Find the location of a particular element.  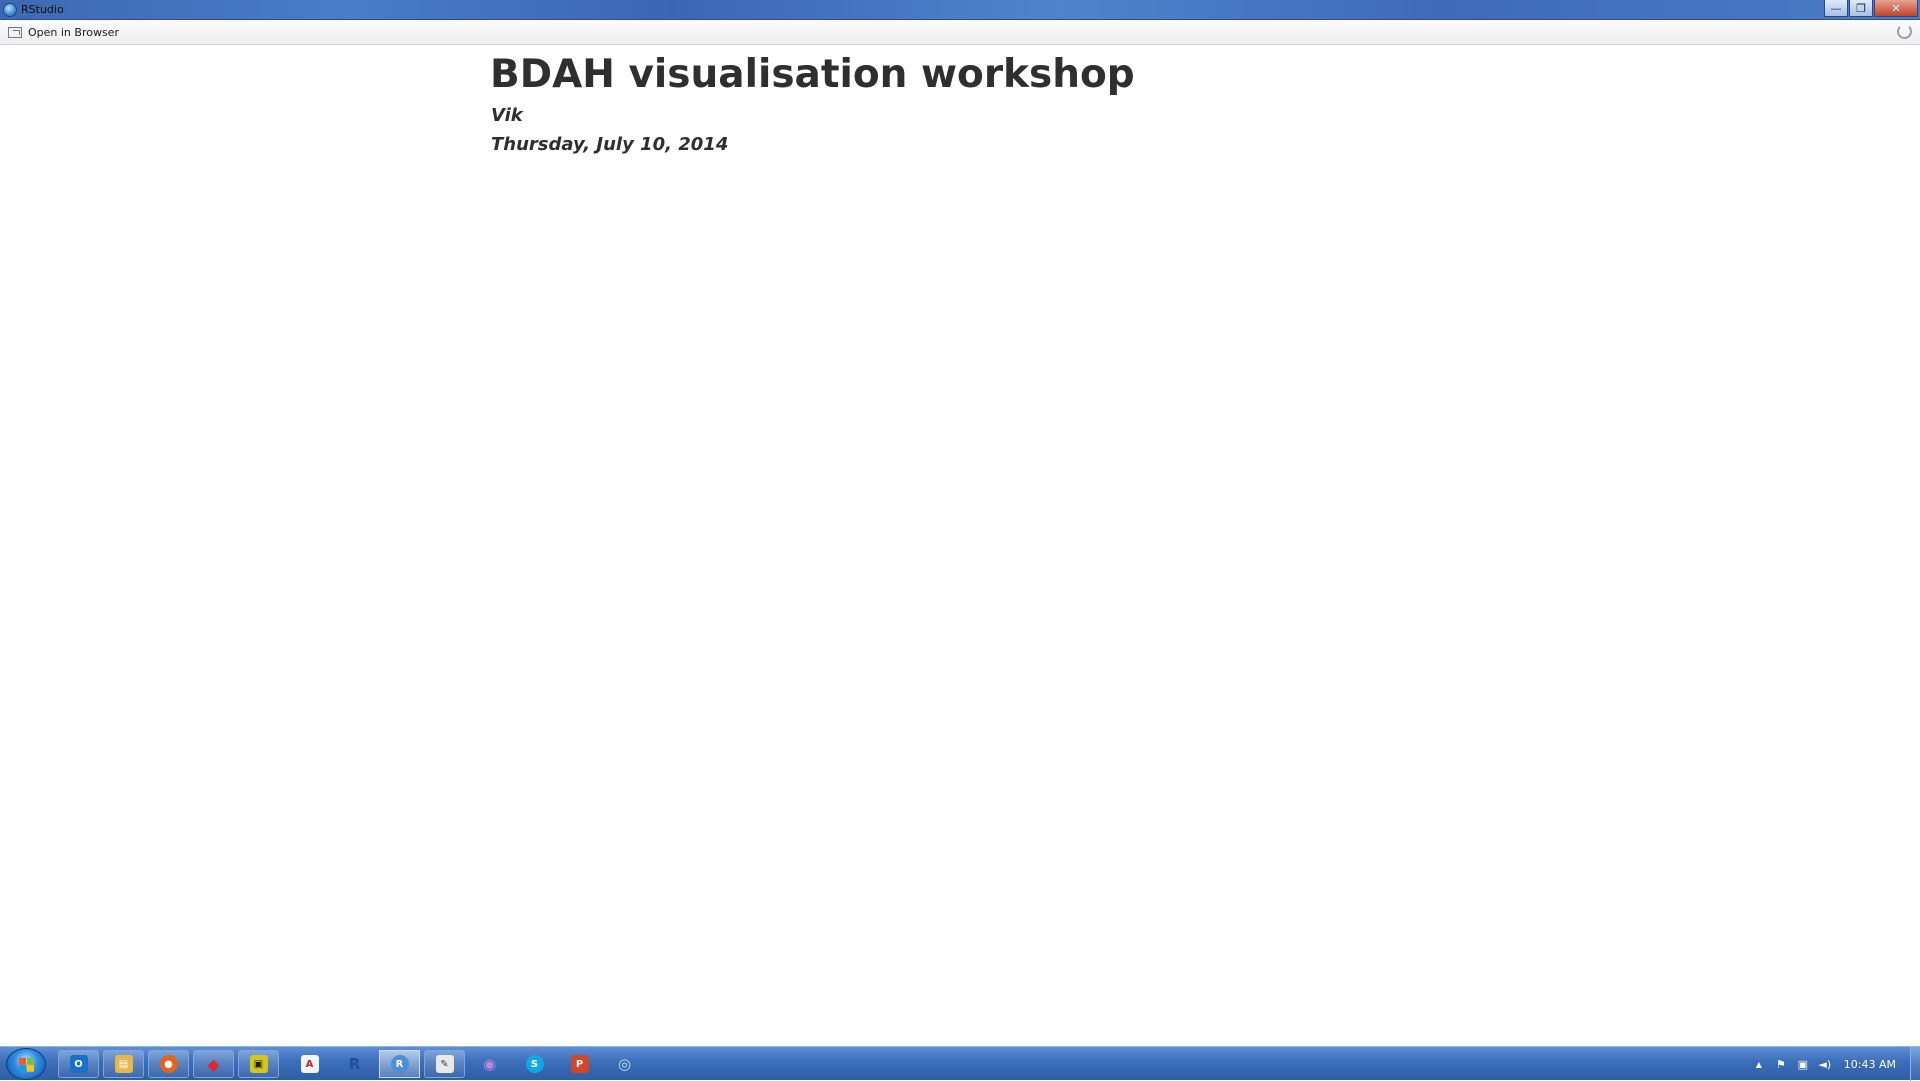

red-diamond-icon: ◆ is located at coordinates (213, 1064).